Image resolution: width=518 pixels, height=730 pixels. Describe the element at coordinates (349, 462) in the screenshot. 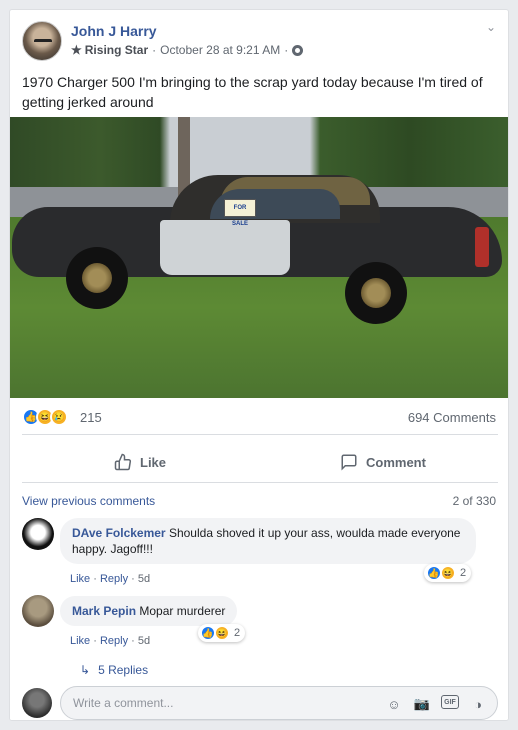

I see `comment-icon` at that location.